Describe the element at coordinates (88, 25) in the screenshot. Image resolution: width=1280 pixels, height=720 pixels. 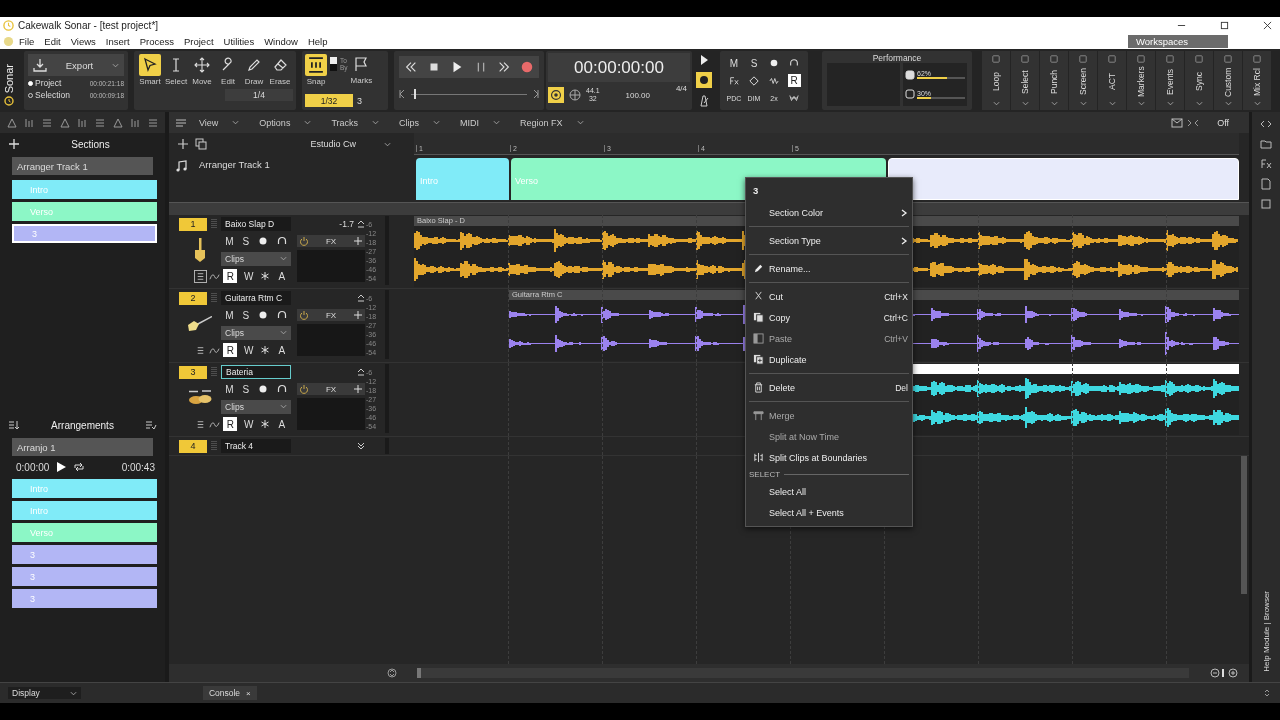
I see `window-title: Cakewalk Sonar - [test project*]` at that location.